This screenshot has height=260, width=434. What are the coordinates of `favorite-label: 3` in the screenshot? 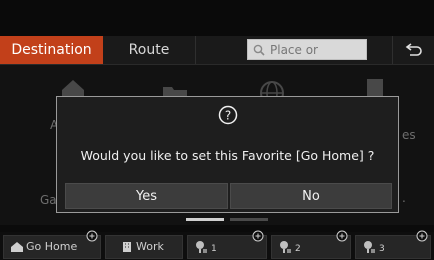 It's located at (382, 249).